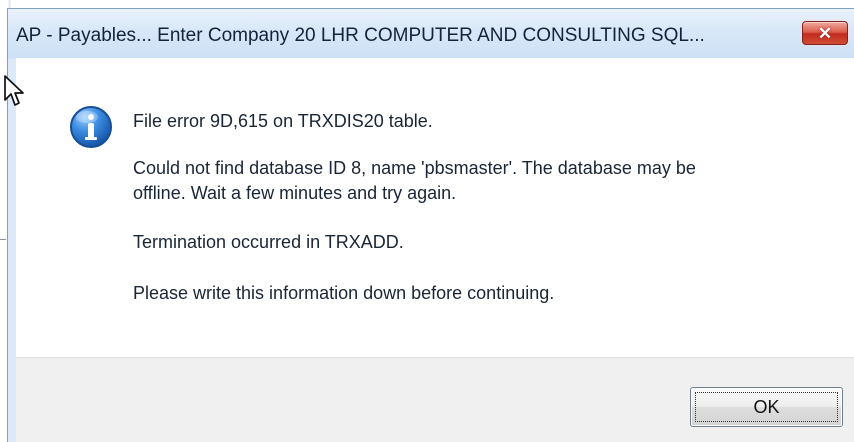 The width and height of the screenshot is (854, 442). Describe the element at coordinates (283, 121) in the screenshot. I see `file-error-text: File error 9D,615 on TRXDIS20 table.` at that location.